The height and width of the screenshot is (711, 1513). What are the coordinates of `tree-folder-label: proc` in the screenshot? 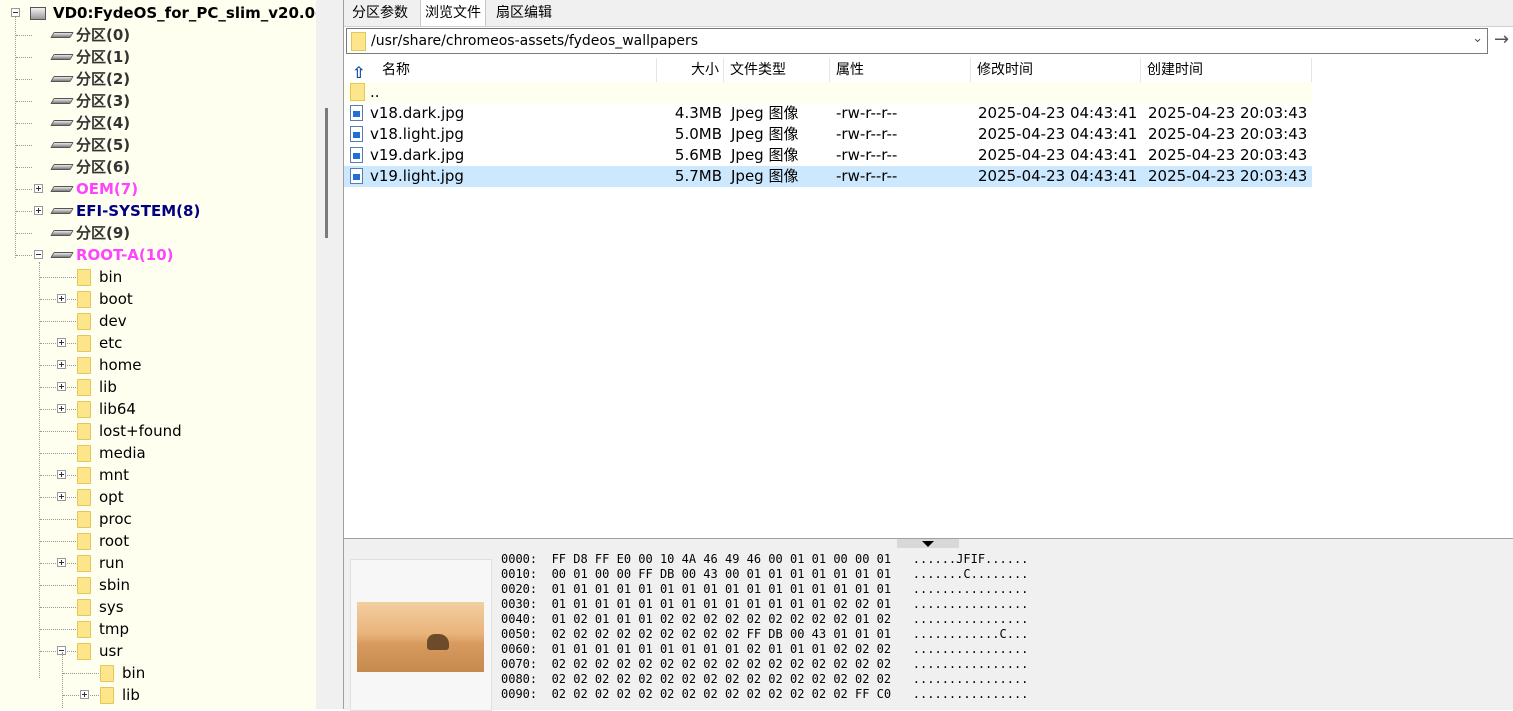 It's located at (115, 519).